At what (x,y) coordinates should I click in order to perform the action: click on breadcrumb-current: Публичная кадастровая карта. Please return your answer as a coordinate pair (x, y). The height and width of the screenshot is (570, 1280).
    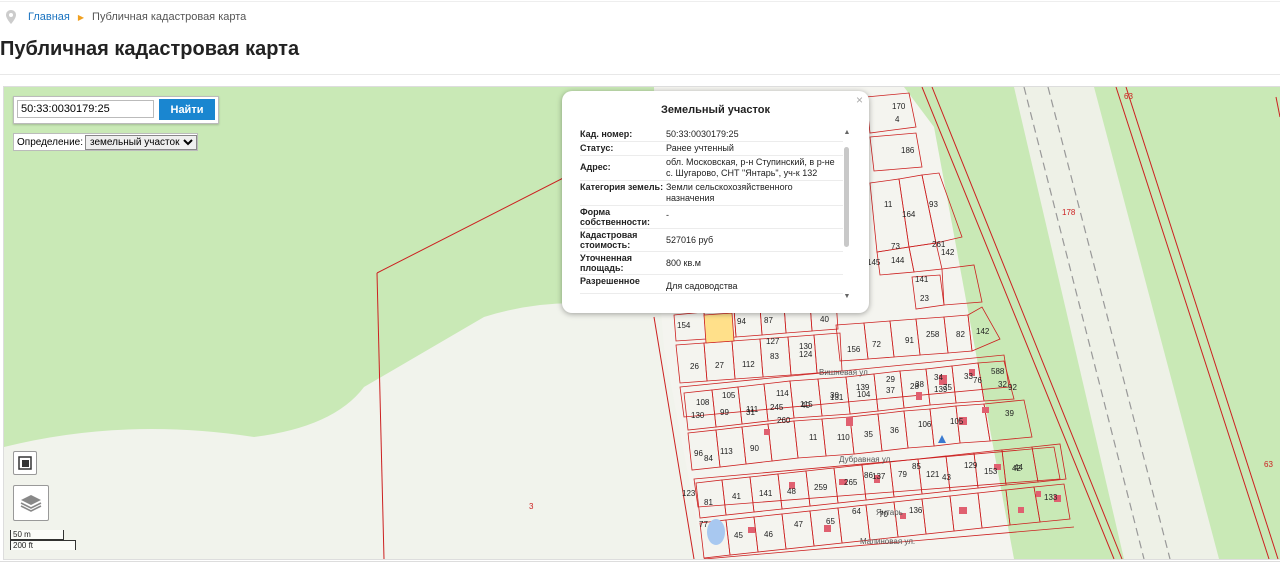
    Looking at the image, I should click on (169, 17).